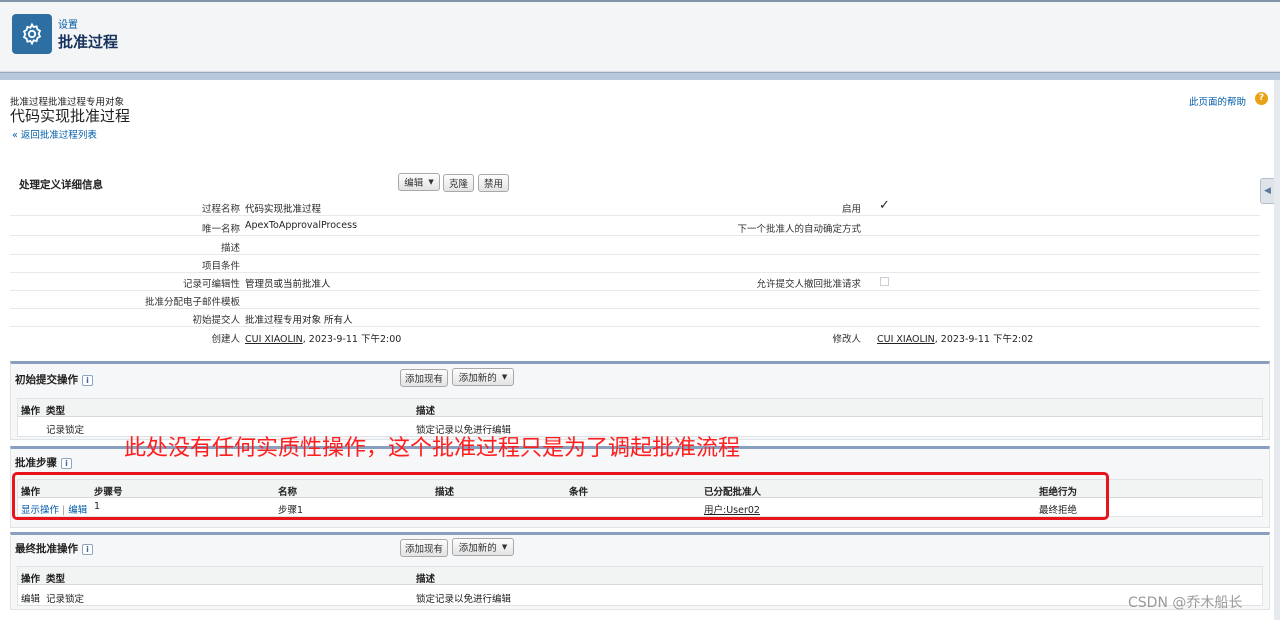 The width and height of the screenshot is (1280, 620). I want to click on annotation-highlight-box, so click(560, 496).